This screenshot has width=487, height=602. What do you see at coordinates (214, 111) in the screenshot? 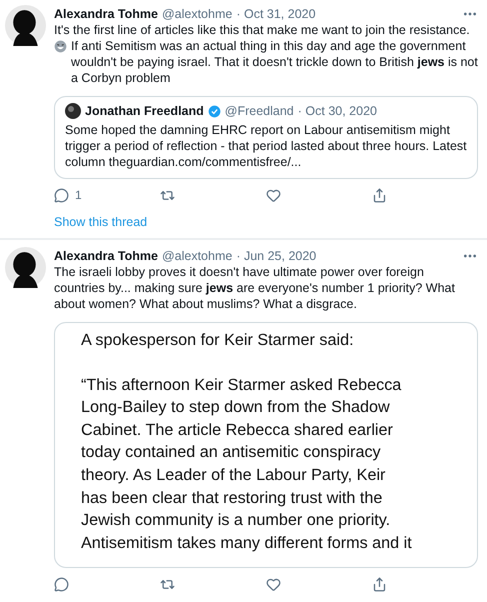
I see `verified-badge-icon` at bounding box center [214, 111].